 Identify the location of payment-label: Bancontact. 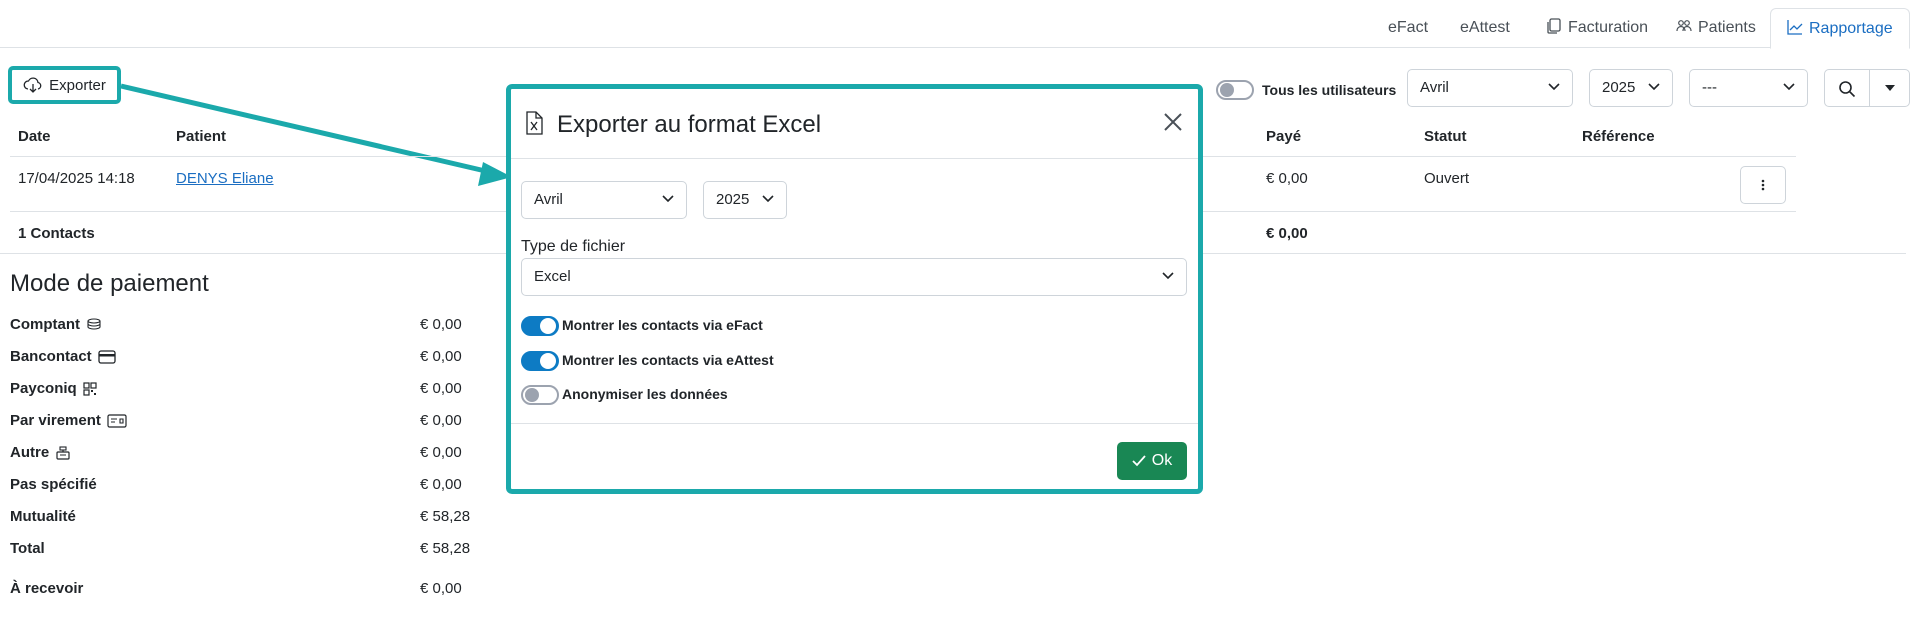
(51, 356).